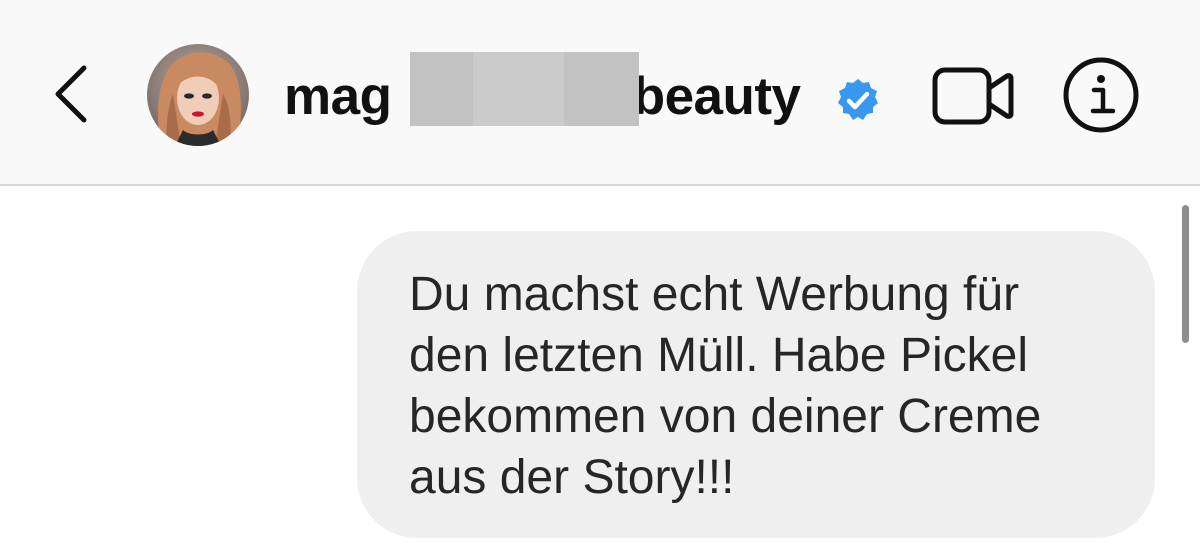 The height and width of the screenshot is (557, 1200). I want to click on info-button, so click(1101, 95).